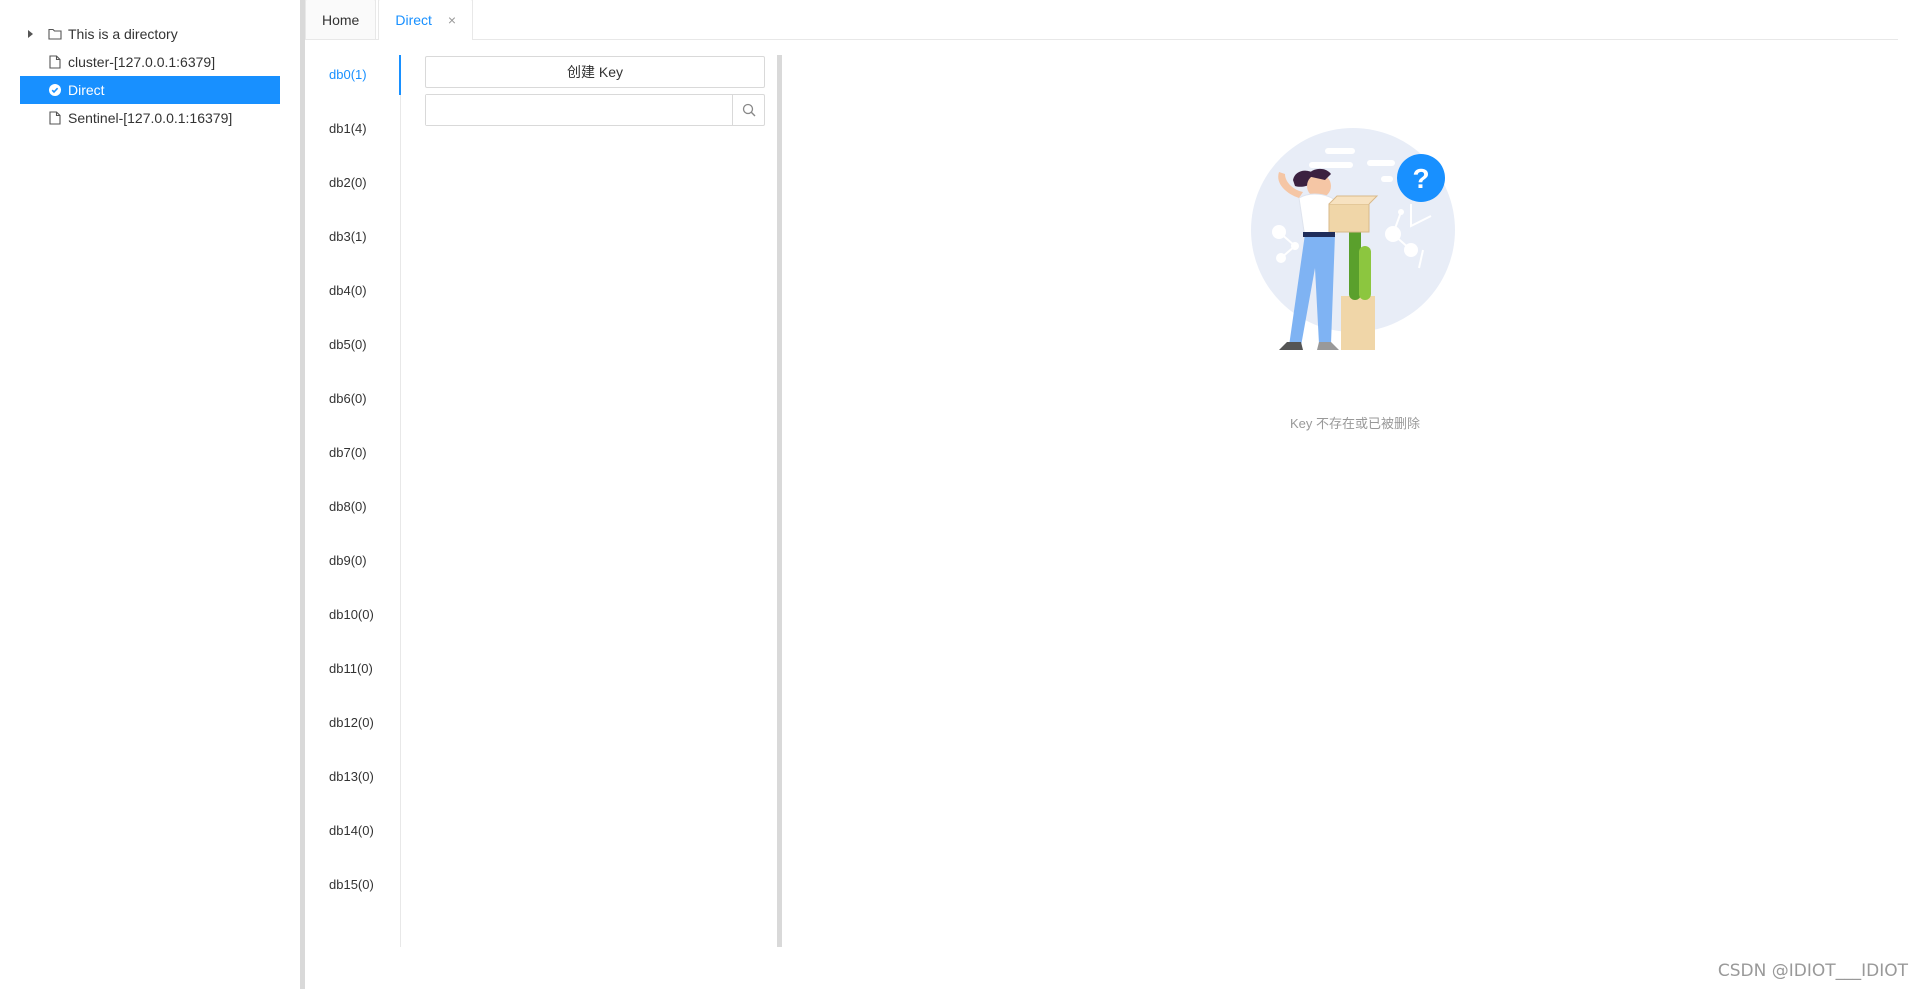 The width and height of the screenshot is (1920, 989). Describe the element at coordinates (352, 406) in the screenshot. I see `db-item: db6(0)` at that location.